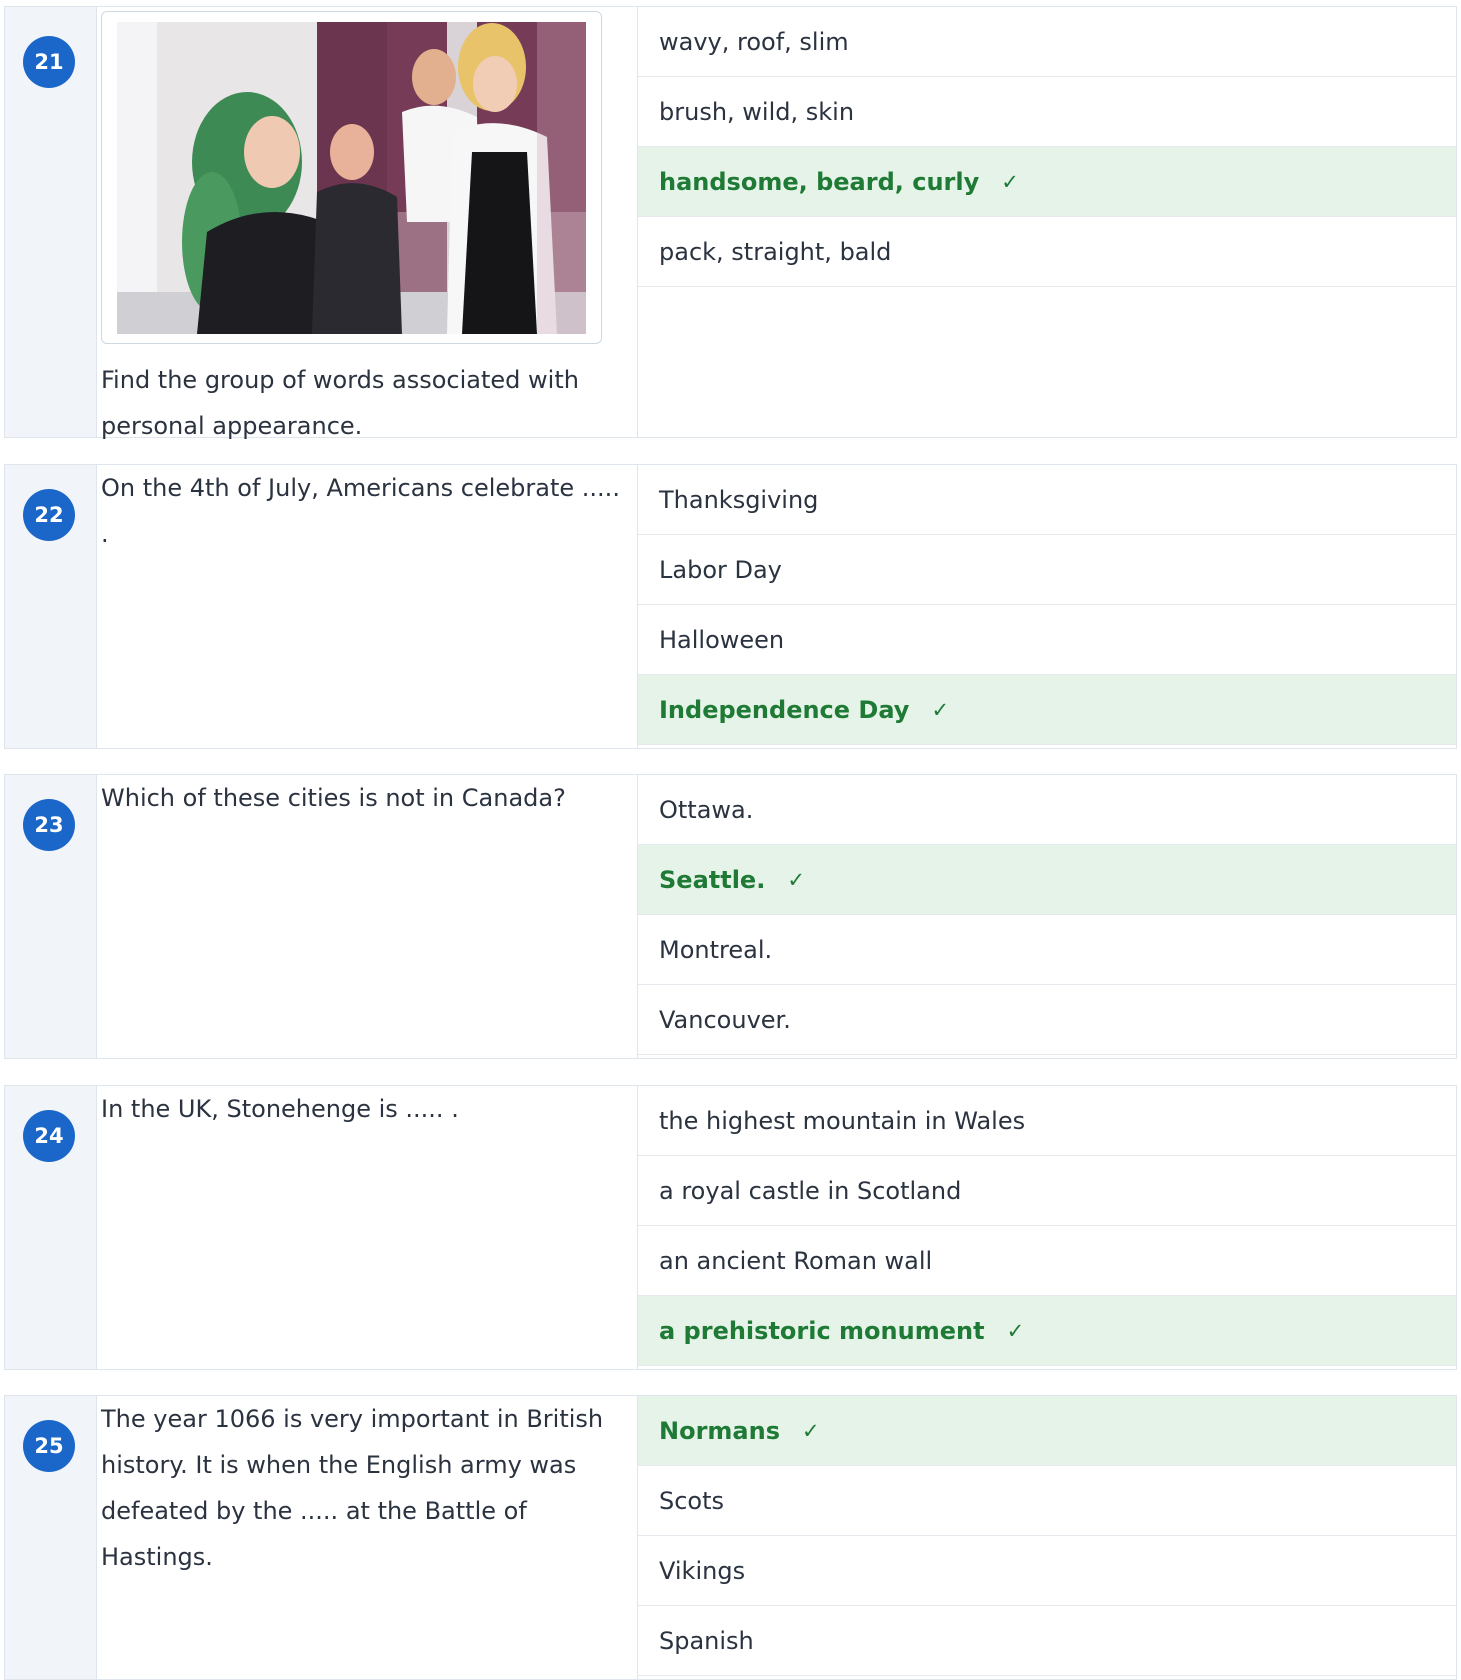  What do you see at coordinates (1047, 500) in the screenshot?
I see `answer-option: Thanksgiving` at bounding box center [1047, 500].